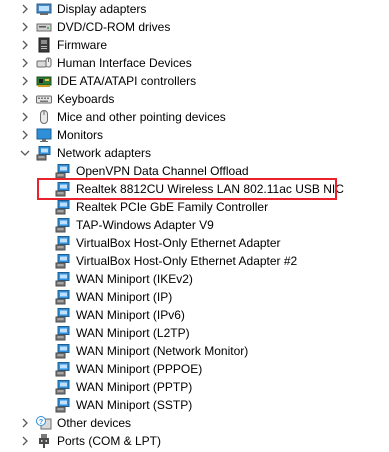  I want to click on tree-item-label: WAN Miniport (SSTP), so click(134, 405).